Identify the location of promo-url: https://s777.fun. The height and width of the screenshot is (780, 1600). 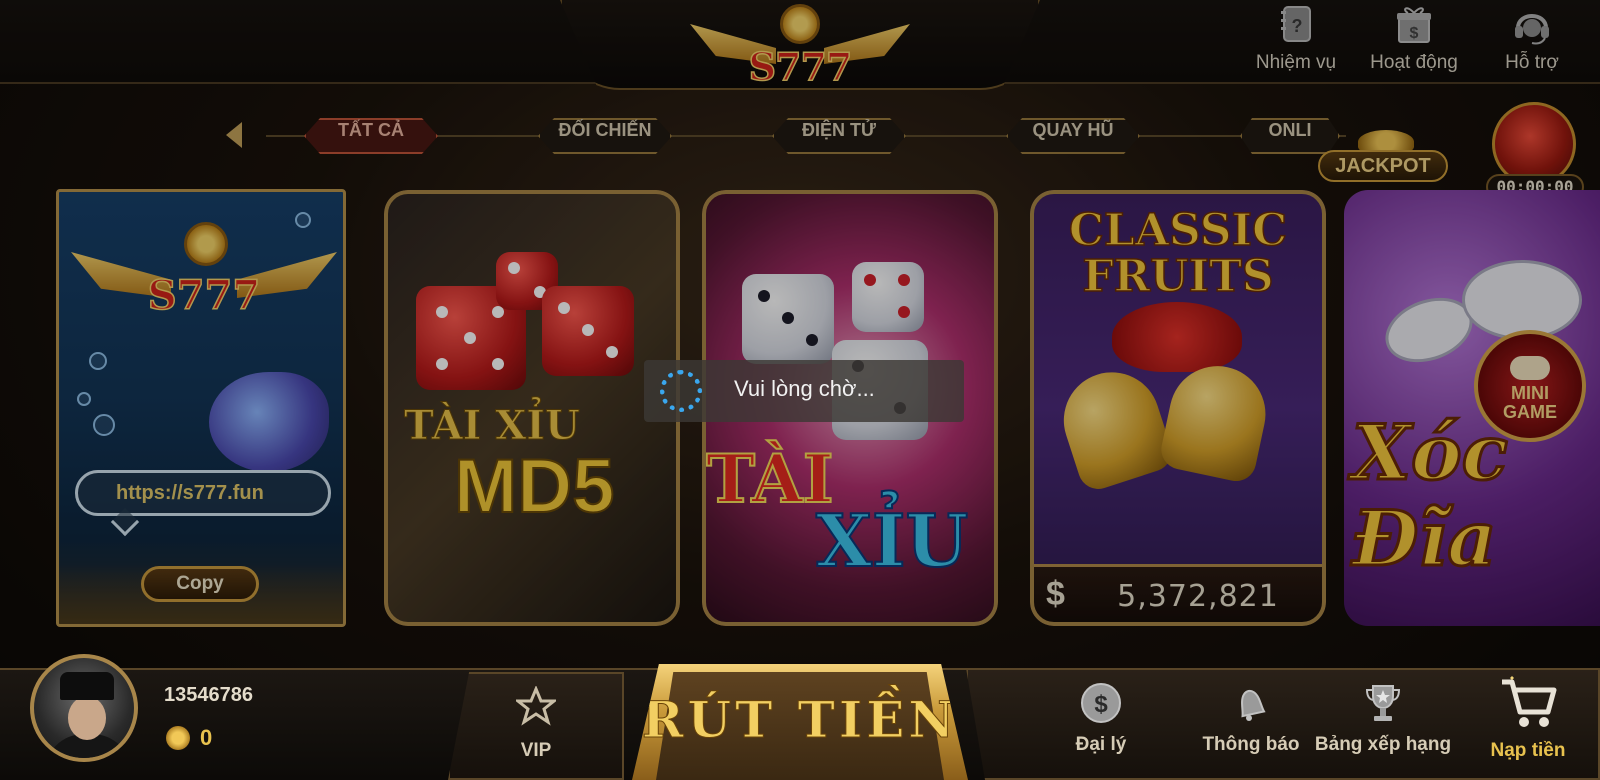
(203, 493).